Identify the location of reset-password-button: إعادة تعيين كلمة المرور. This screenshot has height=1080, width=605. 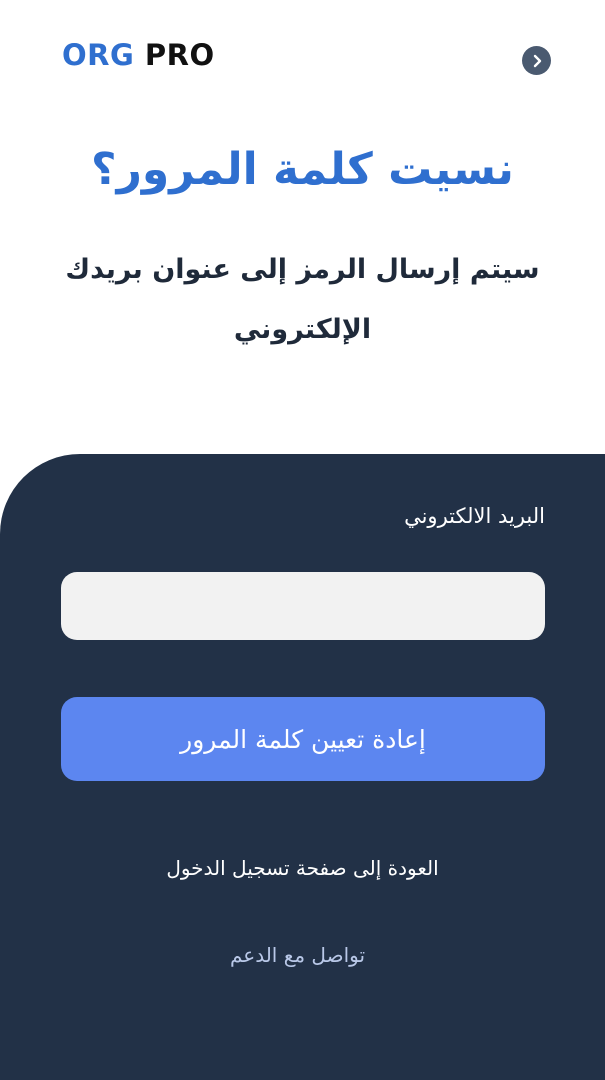
(303, 739).